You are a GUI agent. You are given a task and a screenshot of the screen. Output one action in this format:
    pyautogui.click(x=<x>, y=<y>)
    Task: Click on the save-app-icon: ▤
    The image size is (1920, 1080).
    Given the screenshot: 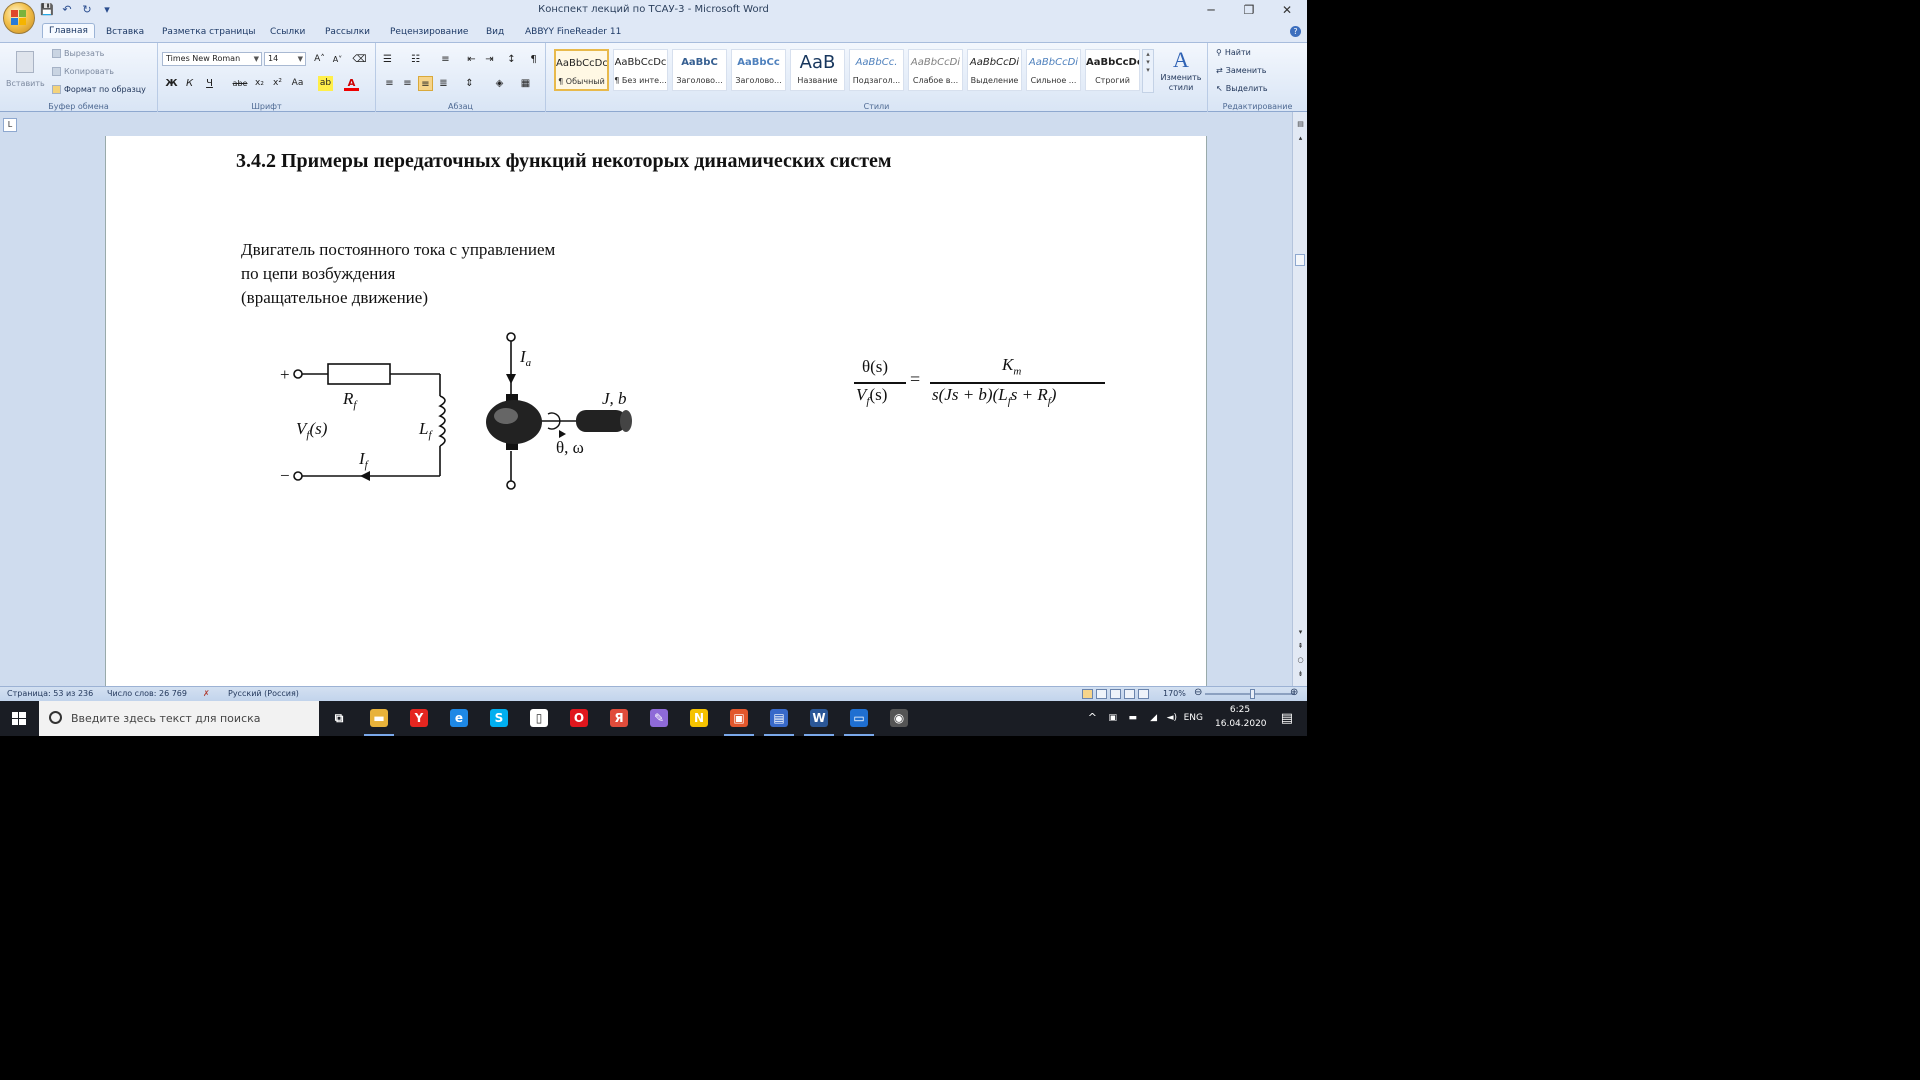 What is the action you would take?
    pyautogui.click(x=779, y=718)
    